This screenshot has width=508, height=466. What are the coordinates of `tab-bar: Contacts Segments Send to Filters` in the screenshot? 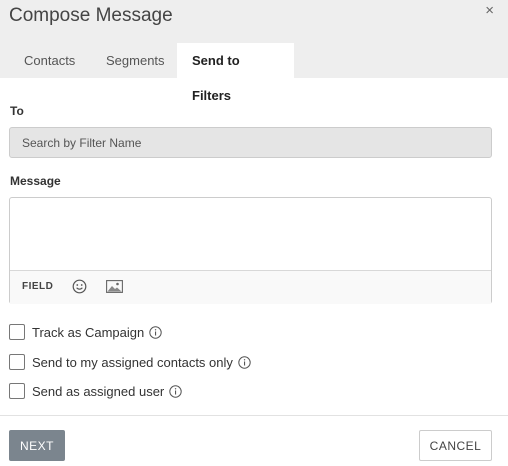 It's located at (151, 73).